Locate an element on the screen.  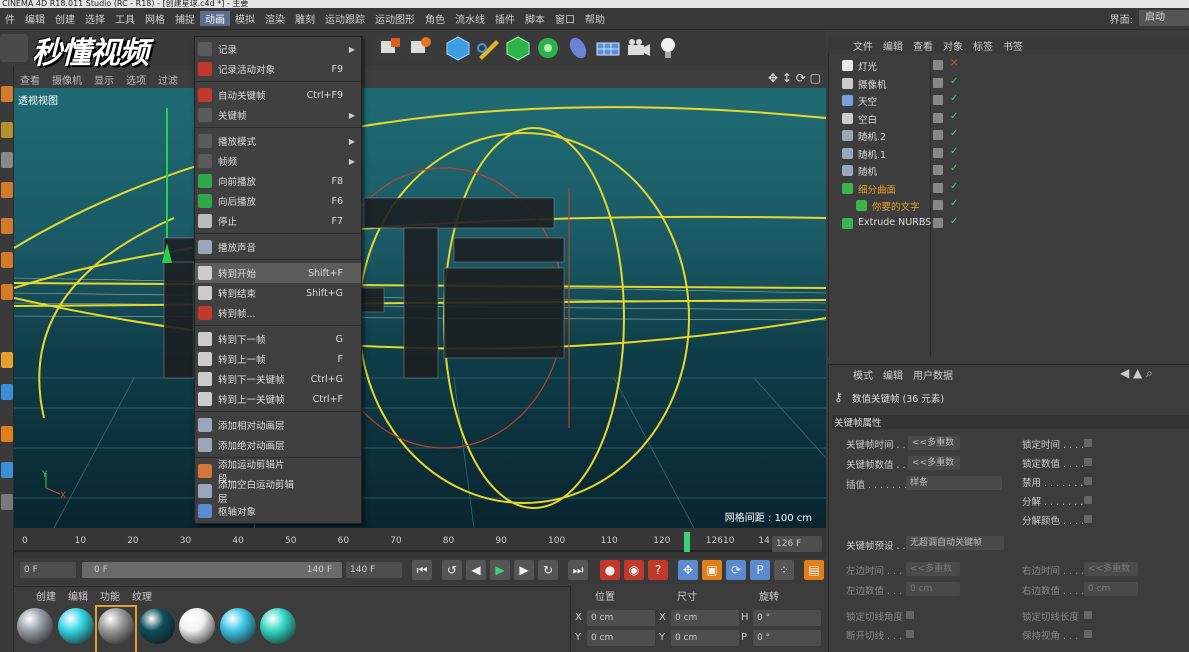
object-row: 天空 ✓ is located at coordinates (1008, 100).